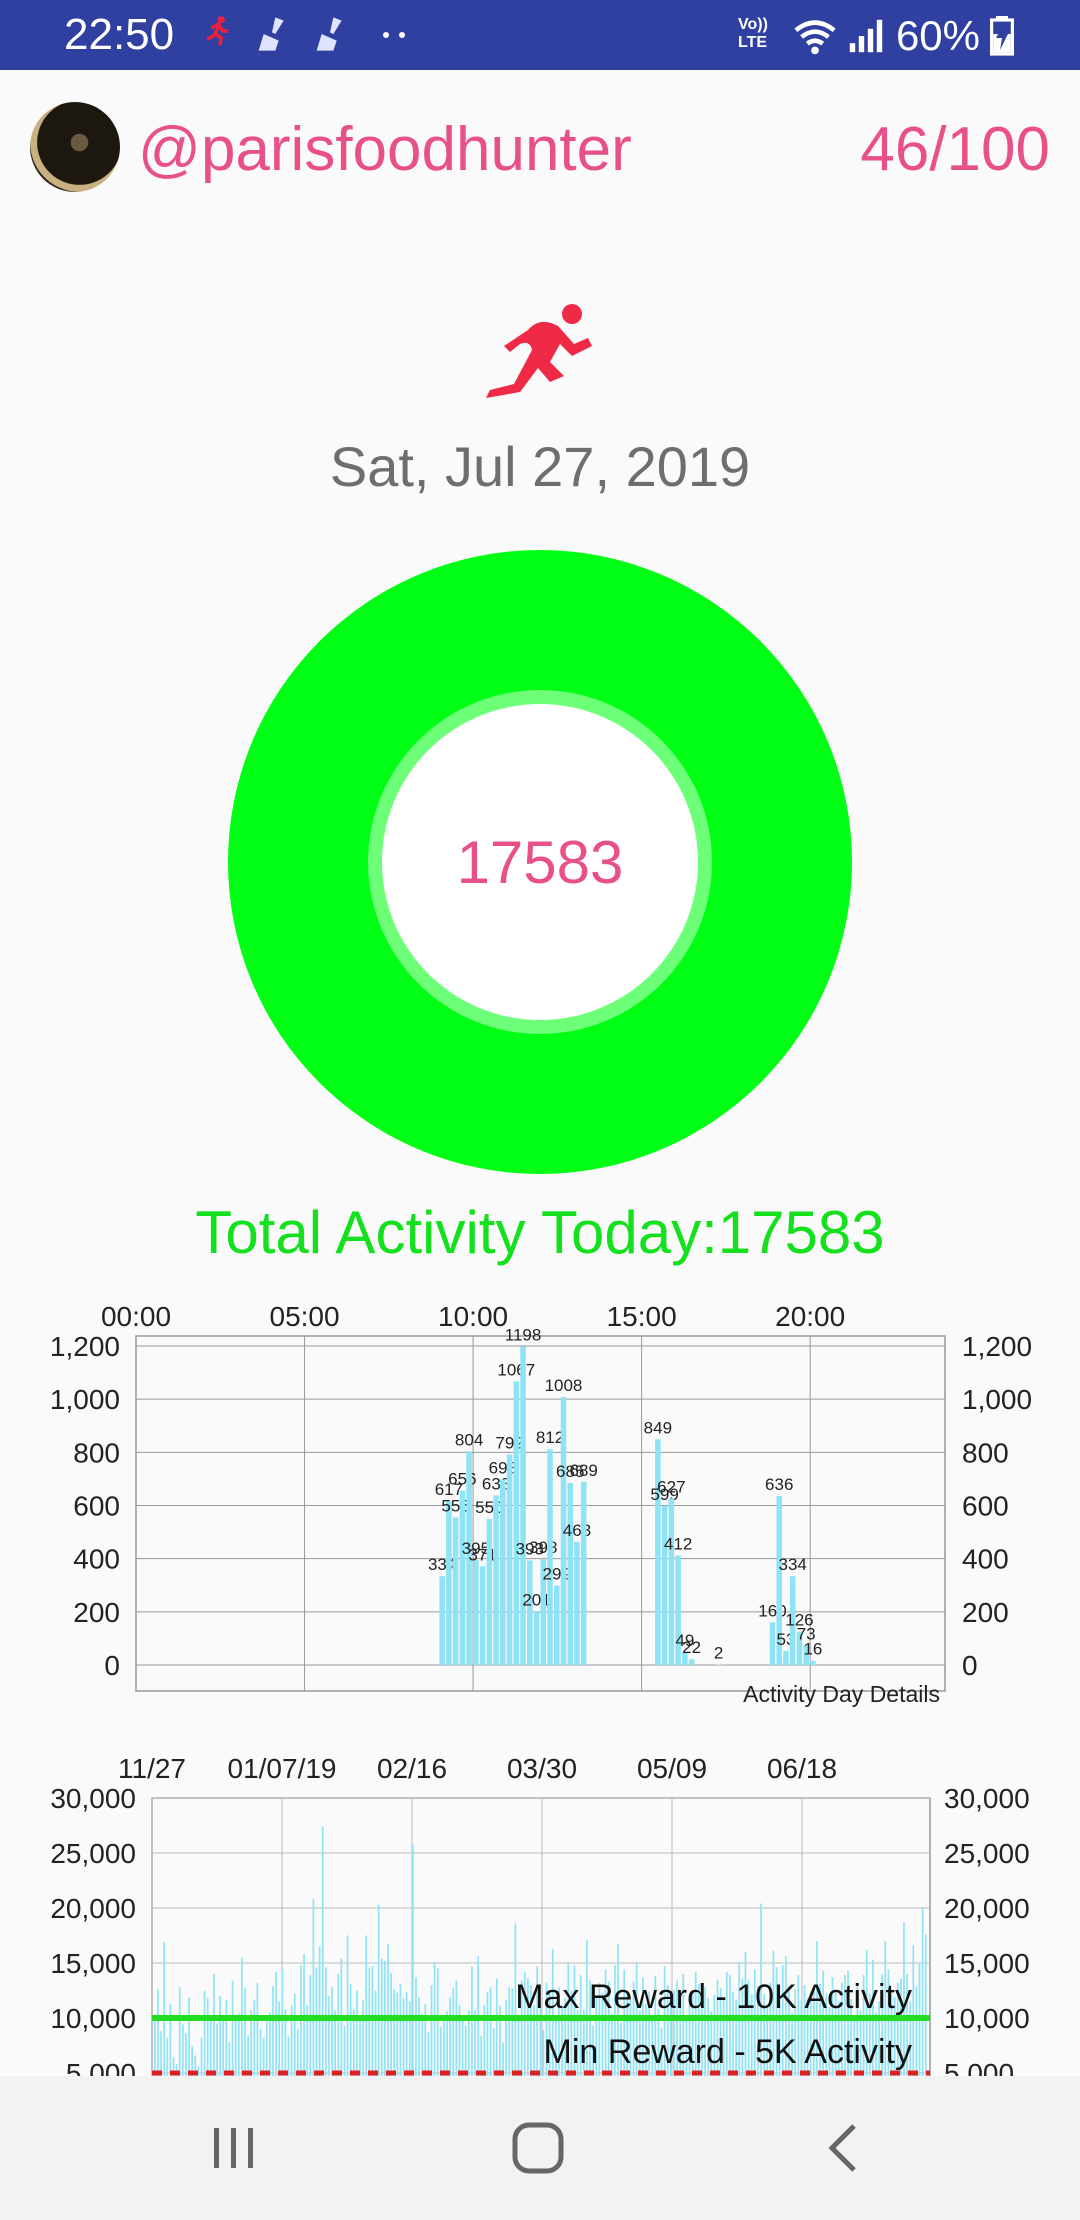 The width and height of the screenshot is (1080, 2220). I want to click on broom-icon, so click(329, 34).